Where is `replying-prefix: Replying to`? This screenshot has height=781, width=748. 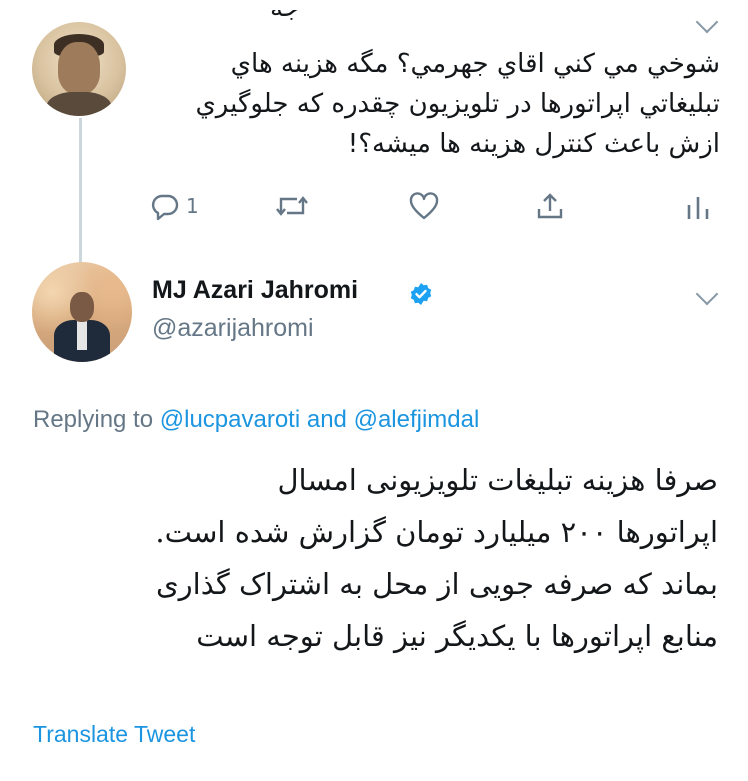 replying-prefix: Replying to is located at coordinates (93, 419).